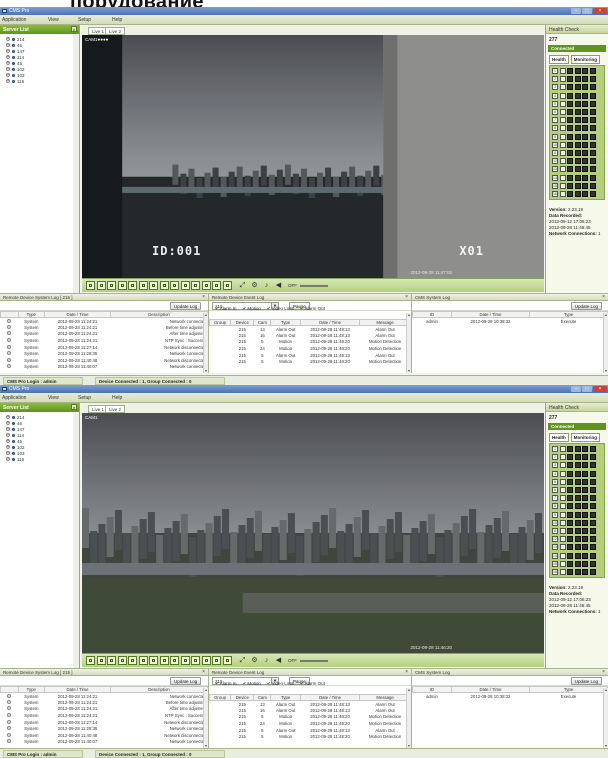 The height and width of the screenshot is (758, 608). I want to click on menu-item-help: Help, so click(117, 20).